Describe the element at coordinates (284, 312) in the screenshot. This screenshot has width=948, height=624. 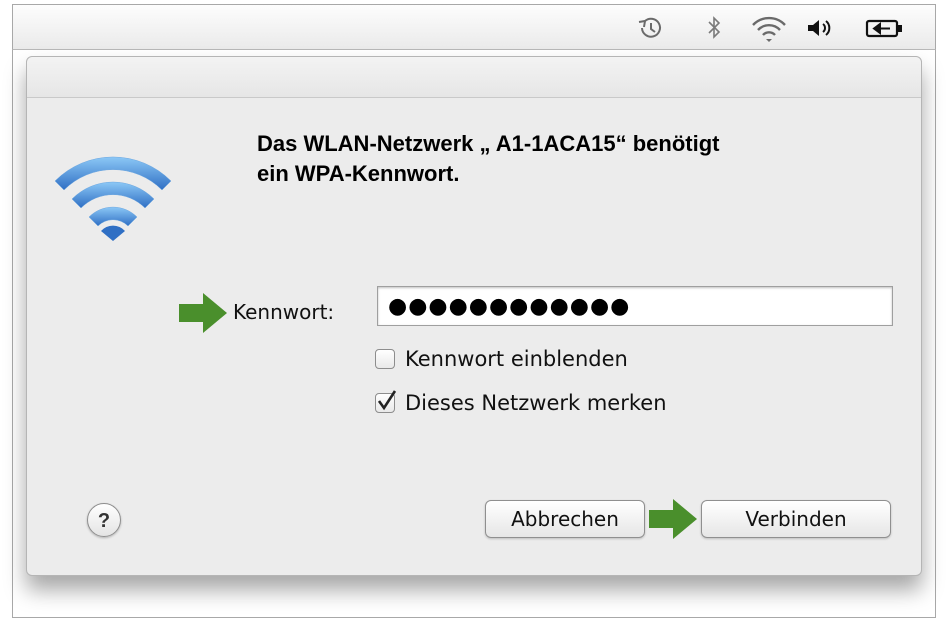
I see `password-label: Kennwort:` at that location.